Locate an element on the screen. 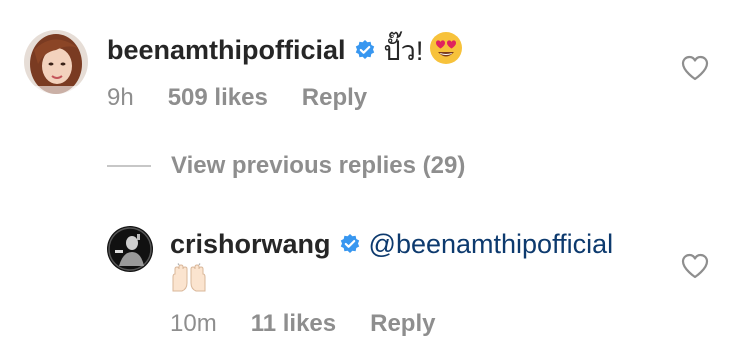  comment-username: beenamthipofficial is located at coordinates (226, 50).